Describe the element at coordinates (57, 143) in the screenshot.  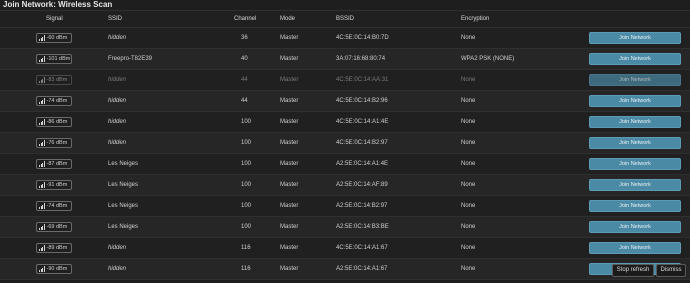
I see `signal-value: -76 dBm` at that location.